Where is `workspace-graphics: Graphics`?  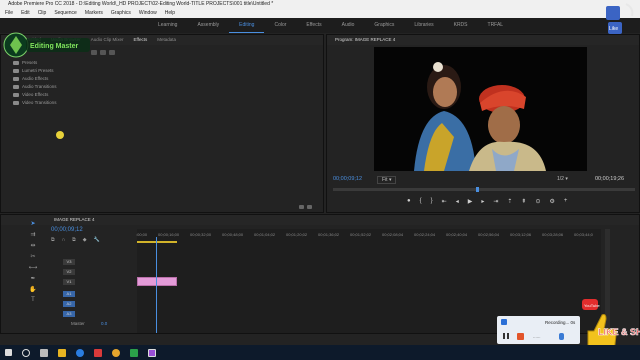 workspace-graphics: Graphics is located at coordinates (384, 25).